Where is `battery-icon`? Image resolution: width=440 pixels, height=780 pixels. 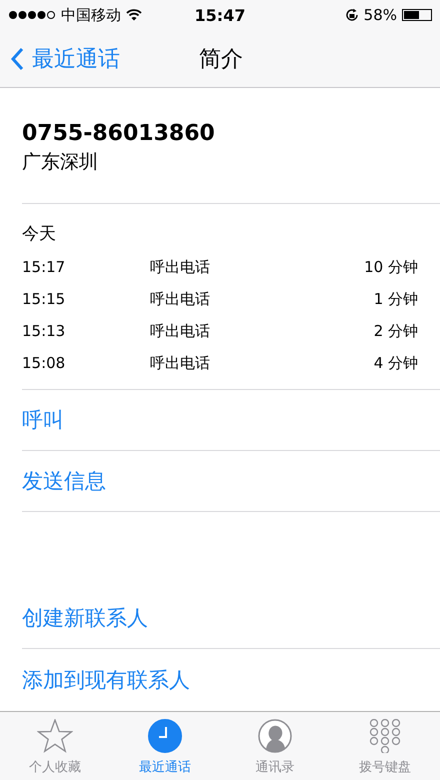
battery-icon is located at coordinates (417, 15).